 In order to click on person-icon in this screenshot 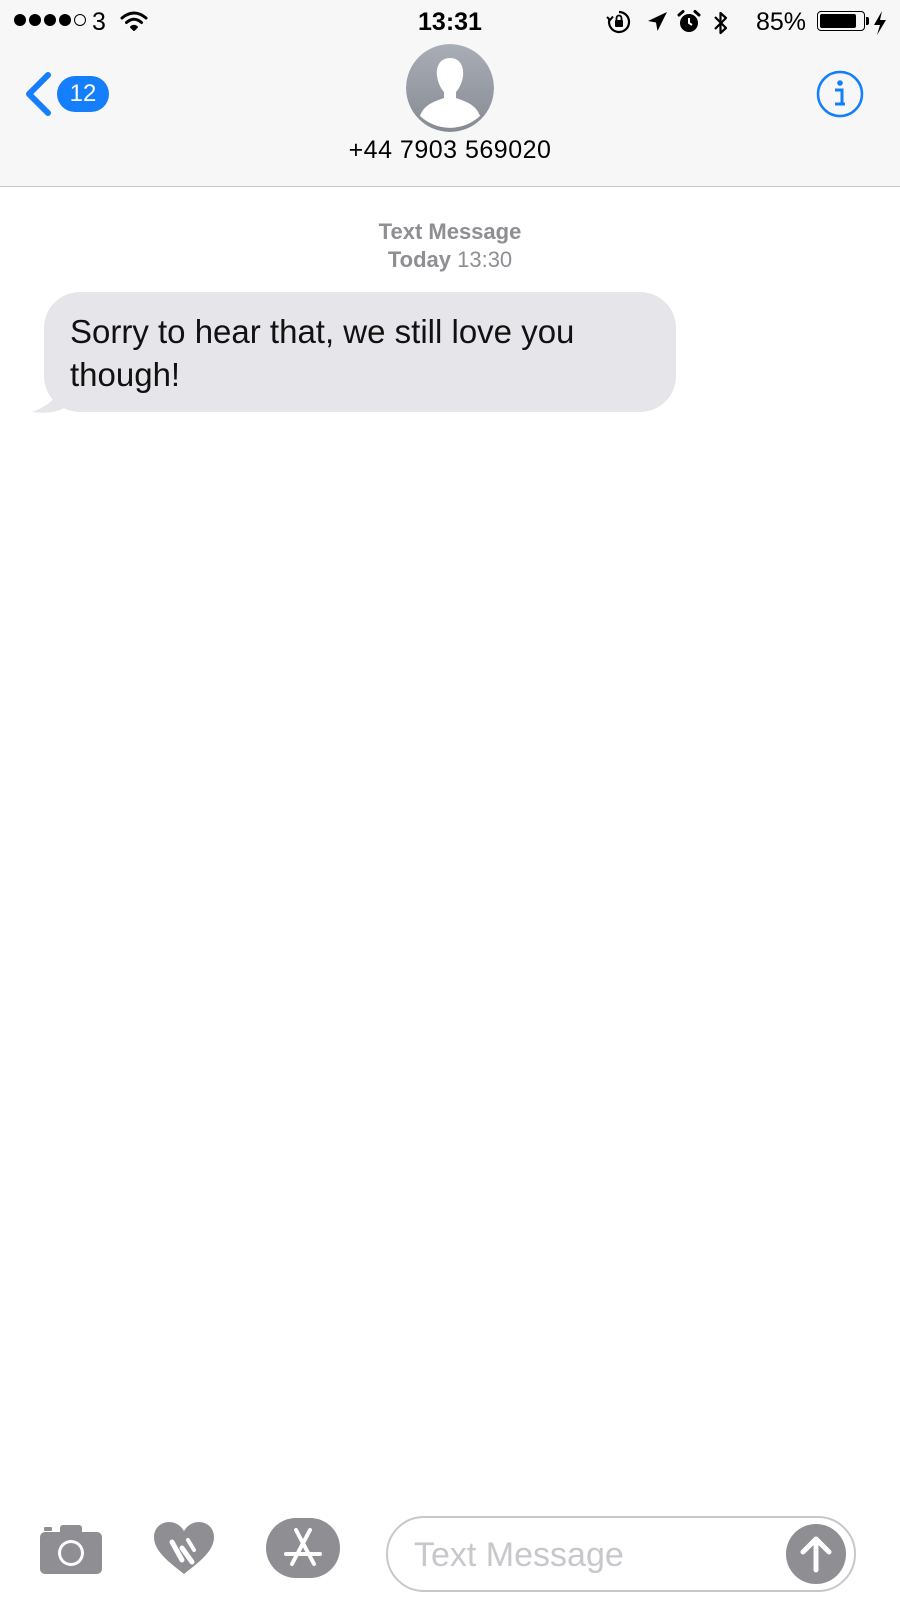, I will do `click(450, 88)`.